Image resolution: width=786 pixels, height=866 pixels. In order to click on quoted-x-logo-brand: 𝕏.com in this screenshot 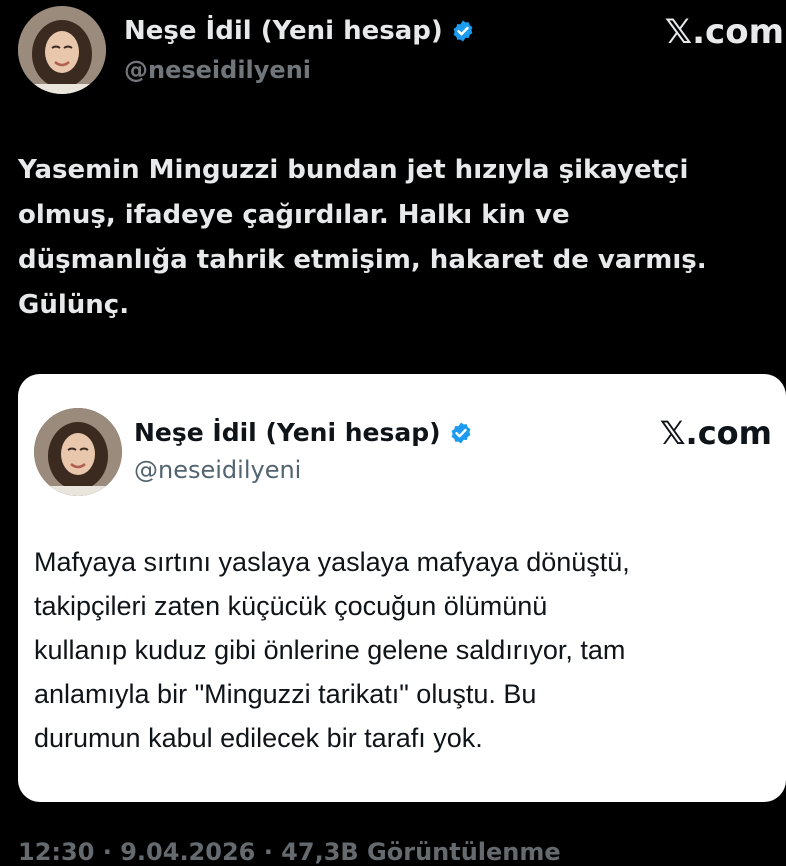, I will do `click(715, 433)`.